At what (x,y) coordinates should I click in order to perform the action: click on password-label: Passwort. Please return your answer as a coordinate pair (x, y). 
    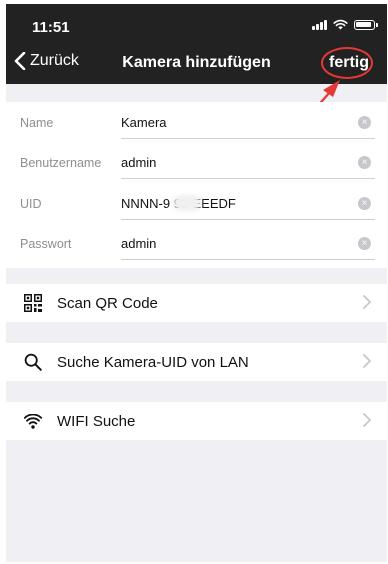
    Looking at the image, I should click on (46, 244).